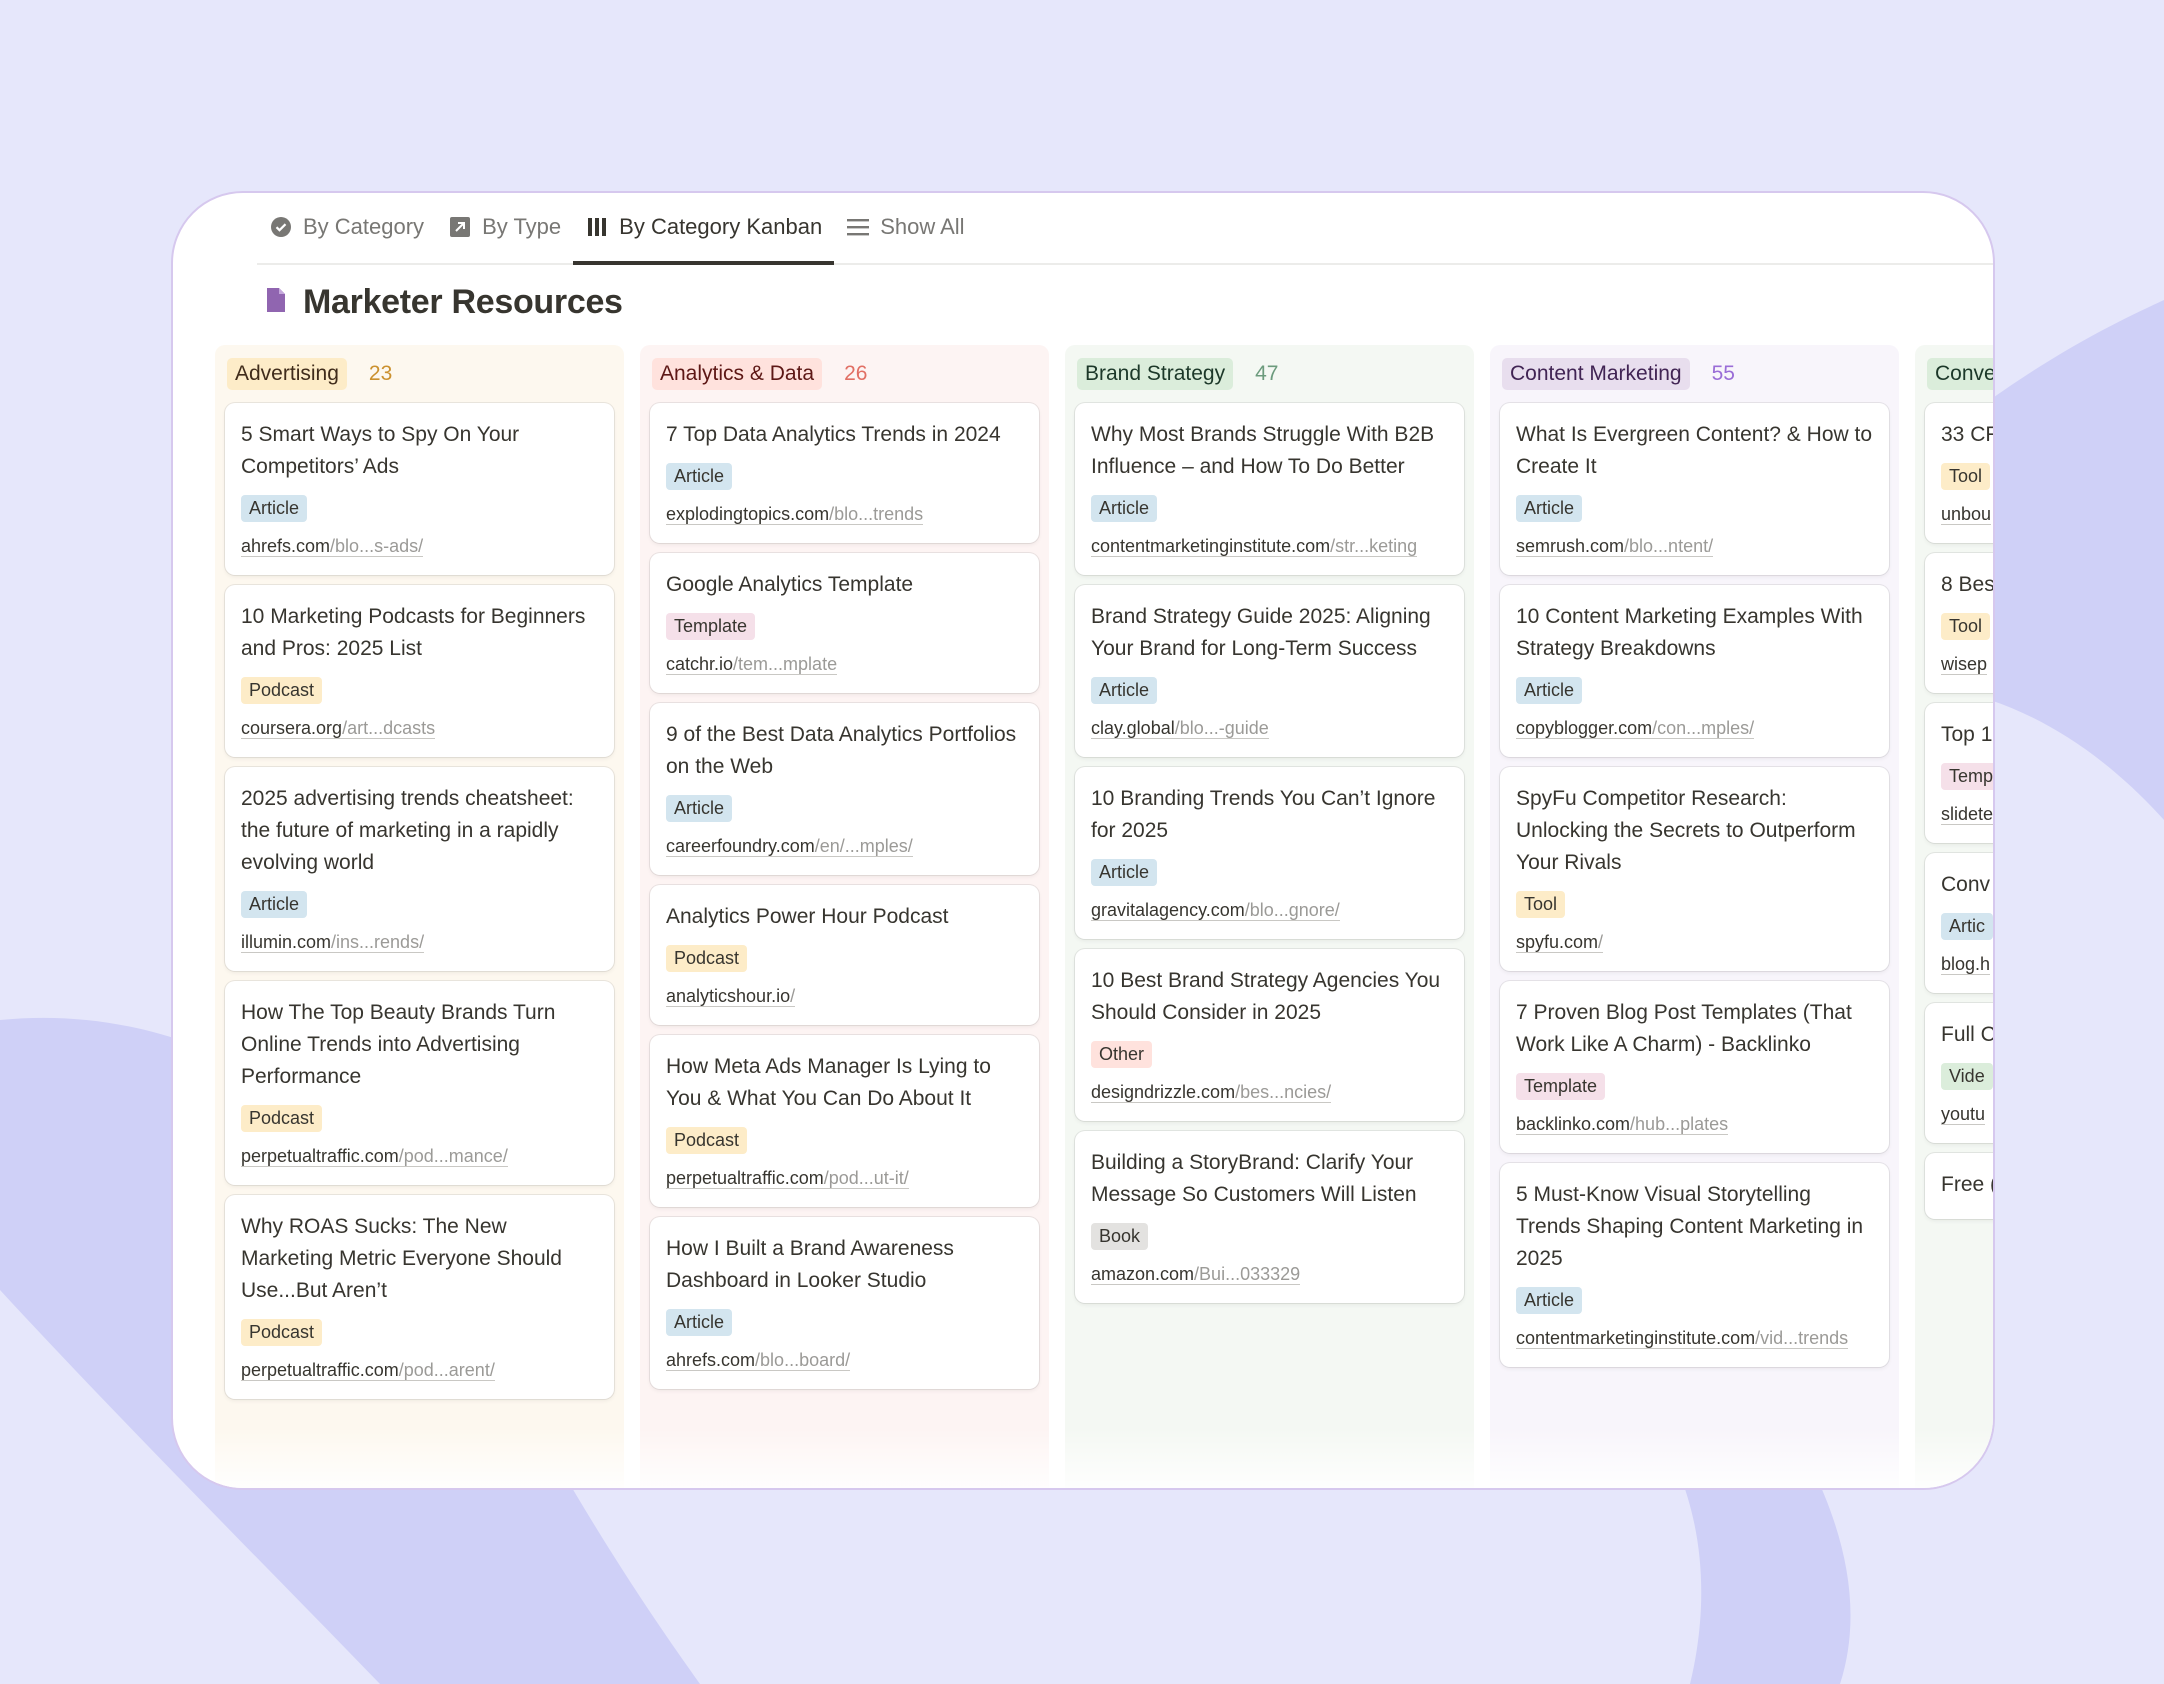 Image resolution: width=2164 pixels, height=1684 pixels. I want to click on column-tag: Conve, so click(1960, 374).